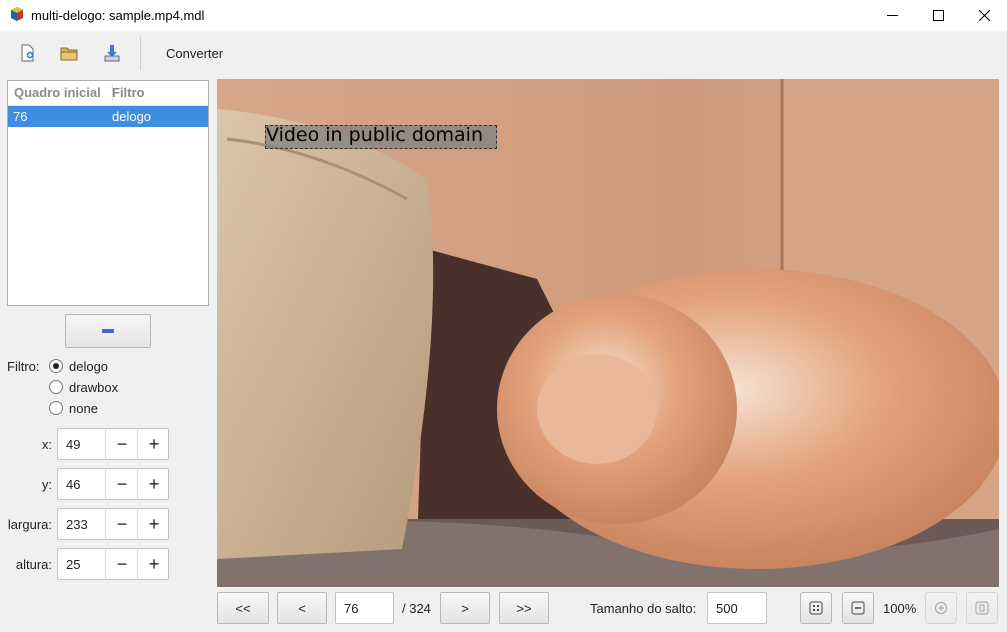 This screenshot has width=1007, height=632. I want to click on remove-filter-button, so click(108, 331).